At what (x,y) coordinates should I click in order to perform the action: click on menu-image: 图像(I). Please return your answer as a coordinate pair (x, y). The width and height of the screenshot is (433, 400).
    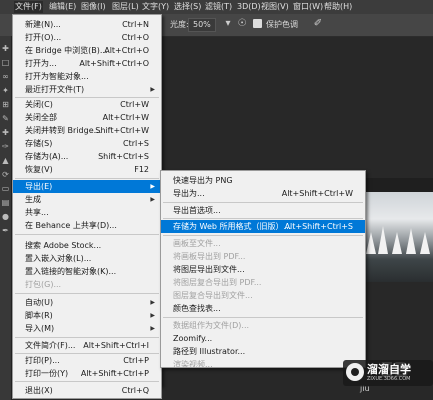
    Looking at the image, I should click on (93, 7).